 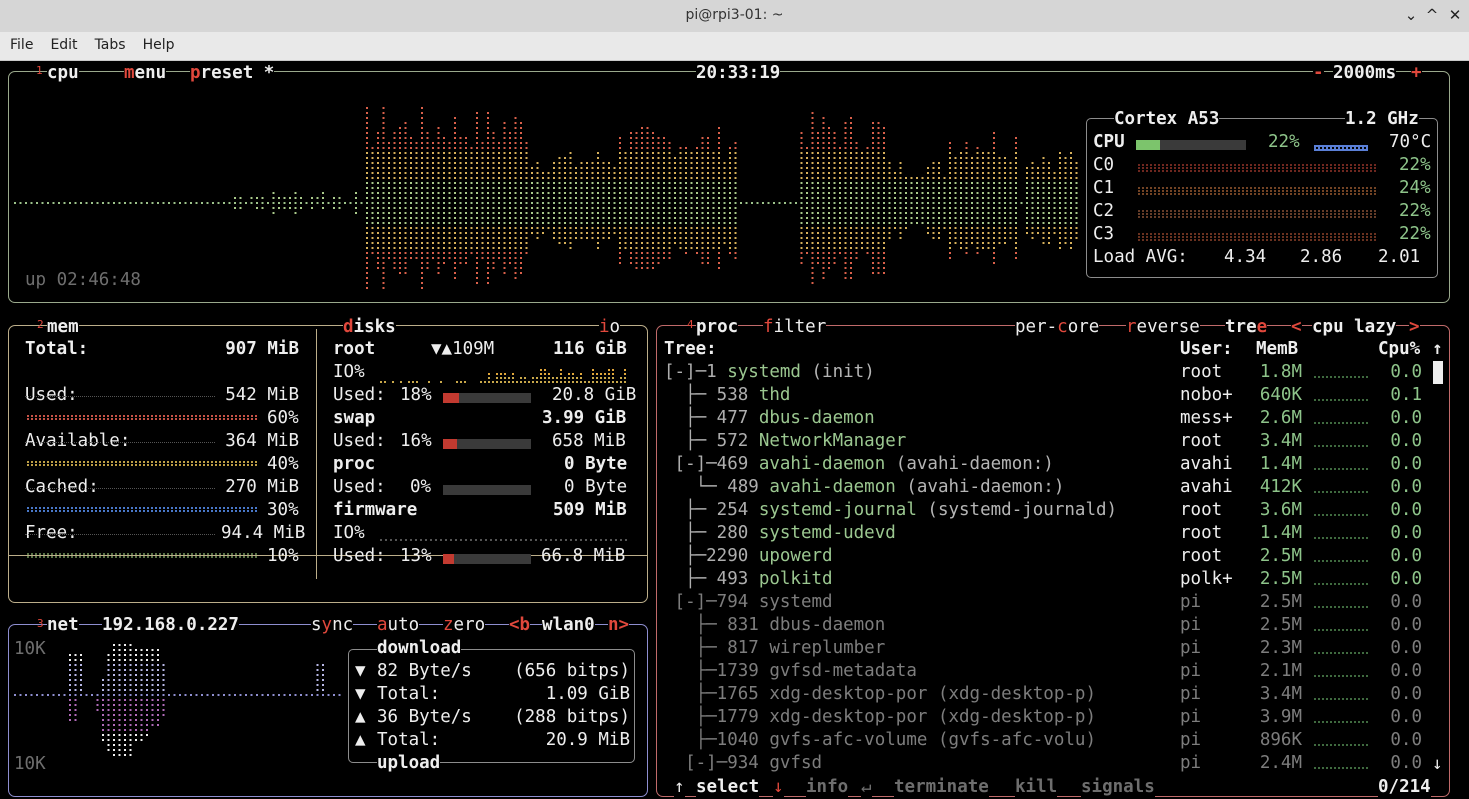 What do you see at coordinates (941, 787) in the screenshot?
I see `proc-terminate-button: terminate` at bounding box center [941, 787].